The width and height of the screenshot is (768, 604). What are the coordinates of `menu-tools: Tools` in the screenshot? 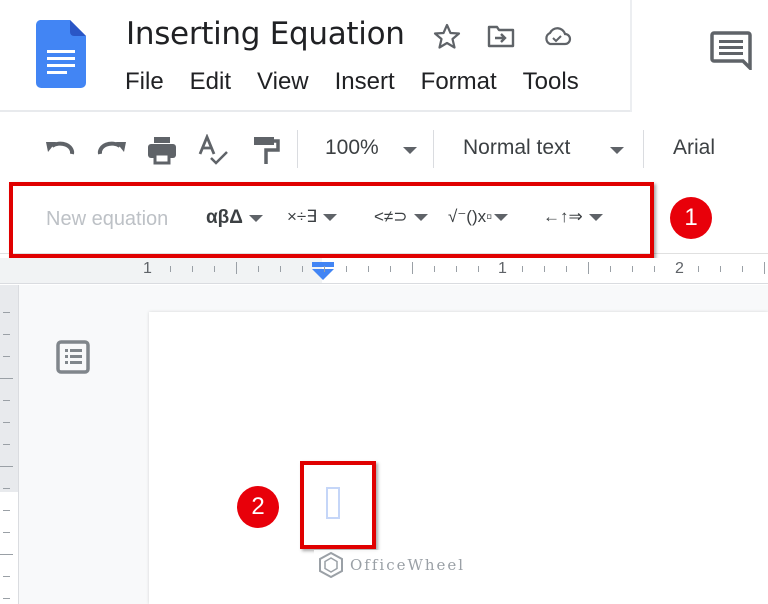 It's located at (551, 82).